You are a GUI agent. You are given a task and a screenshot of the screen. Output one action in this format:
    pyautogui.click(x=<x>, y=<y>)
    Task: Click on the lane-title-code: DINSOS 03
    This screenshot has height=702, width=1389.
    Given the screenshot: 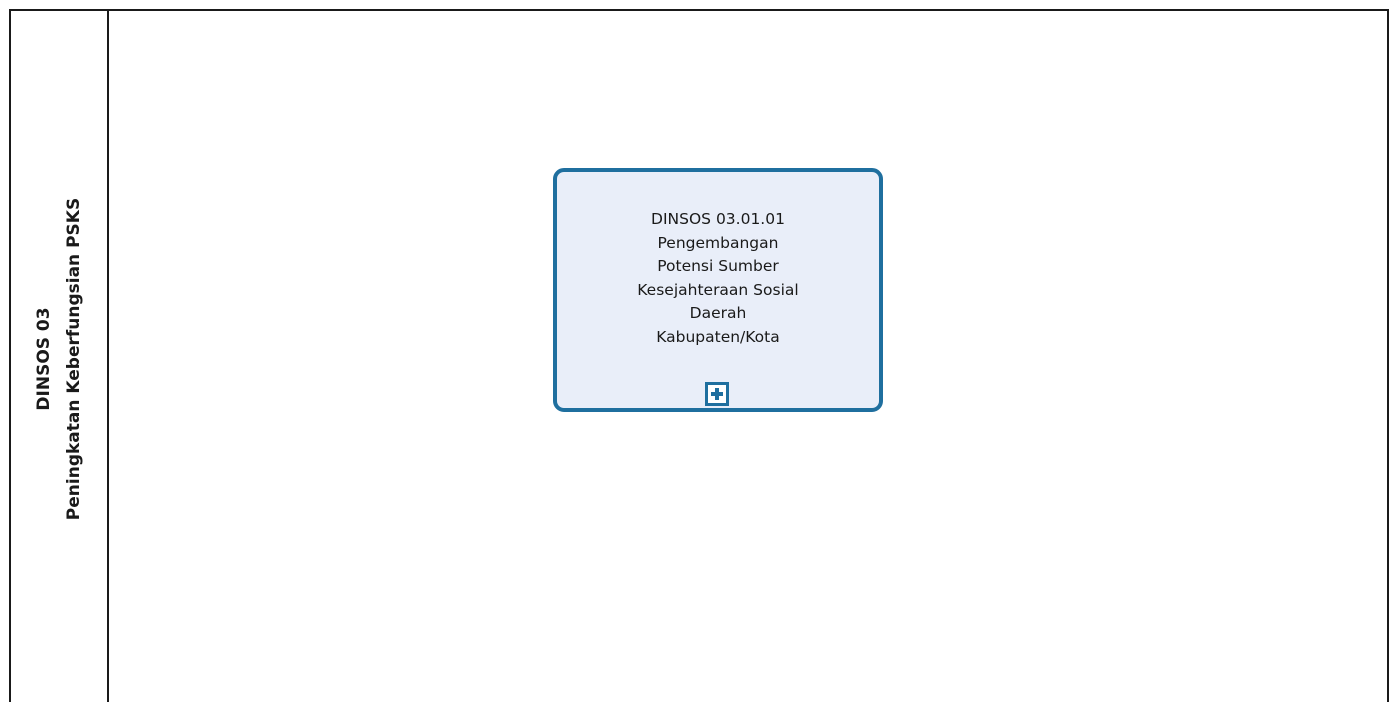 What is the action you would take?
    pyautogui.click(x=44, y=359)
    